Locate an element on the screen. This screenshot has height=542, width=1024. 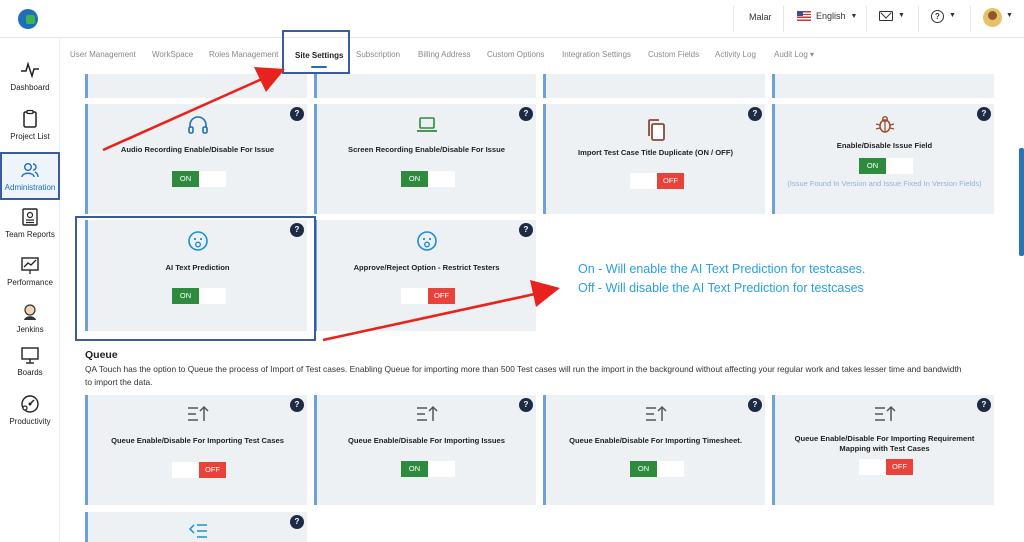
issue-field-toggle: ON is located at coordinates (886, 166).